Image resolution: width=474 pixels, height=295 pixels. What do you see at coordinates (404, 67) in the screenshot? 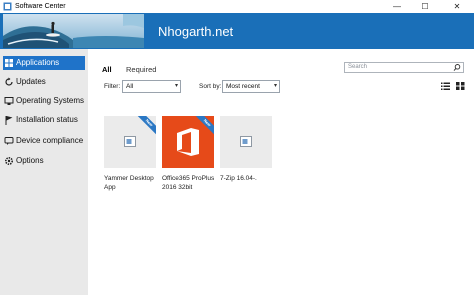
I see `search-input: Search` at bounding box center [404, 67].